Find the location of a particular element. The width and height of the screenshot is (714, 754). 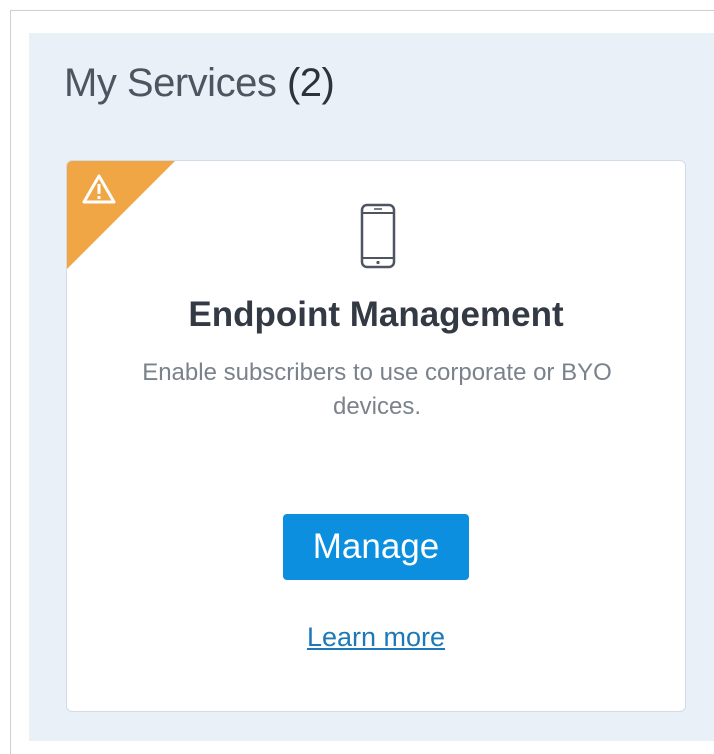

manage-button: Manage is located at coordinates (376, 547).